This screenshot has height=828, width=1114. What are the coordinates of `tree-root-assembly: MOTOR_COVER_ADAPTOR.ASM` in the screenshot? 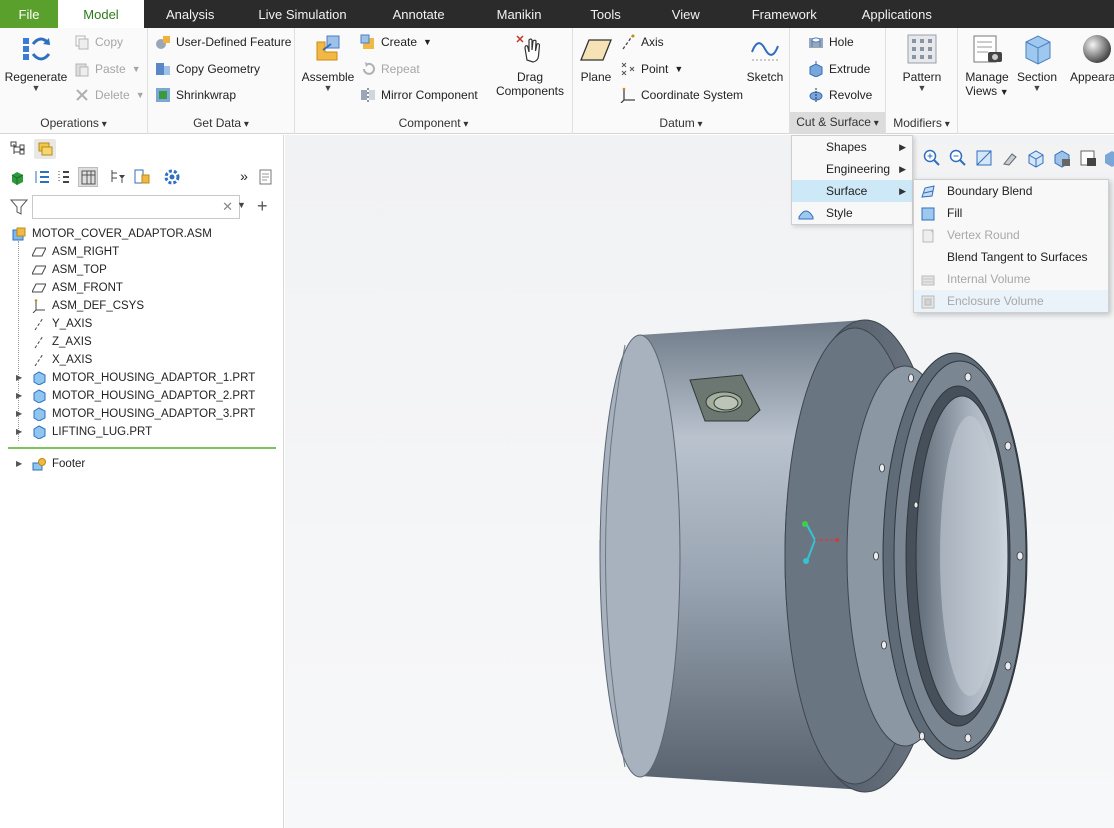 It's located at (112, 234).